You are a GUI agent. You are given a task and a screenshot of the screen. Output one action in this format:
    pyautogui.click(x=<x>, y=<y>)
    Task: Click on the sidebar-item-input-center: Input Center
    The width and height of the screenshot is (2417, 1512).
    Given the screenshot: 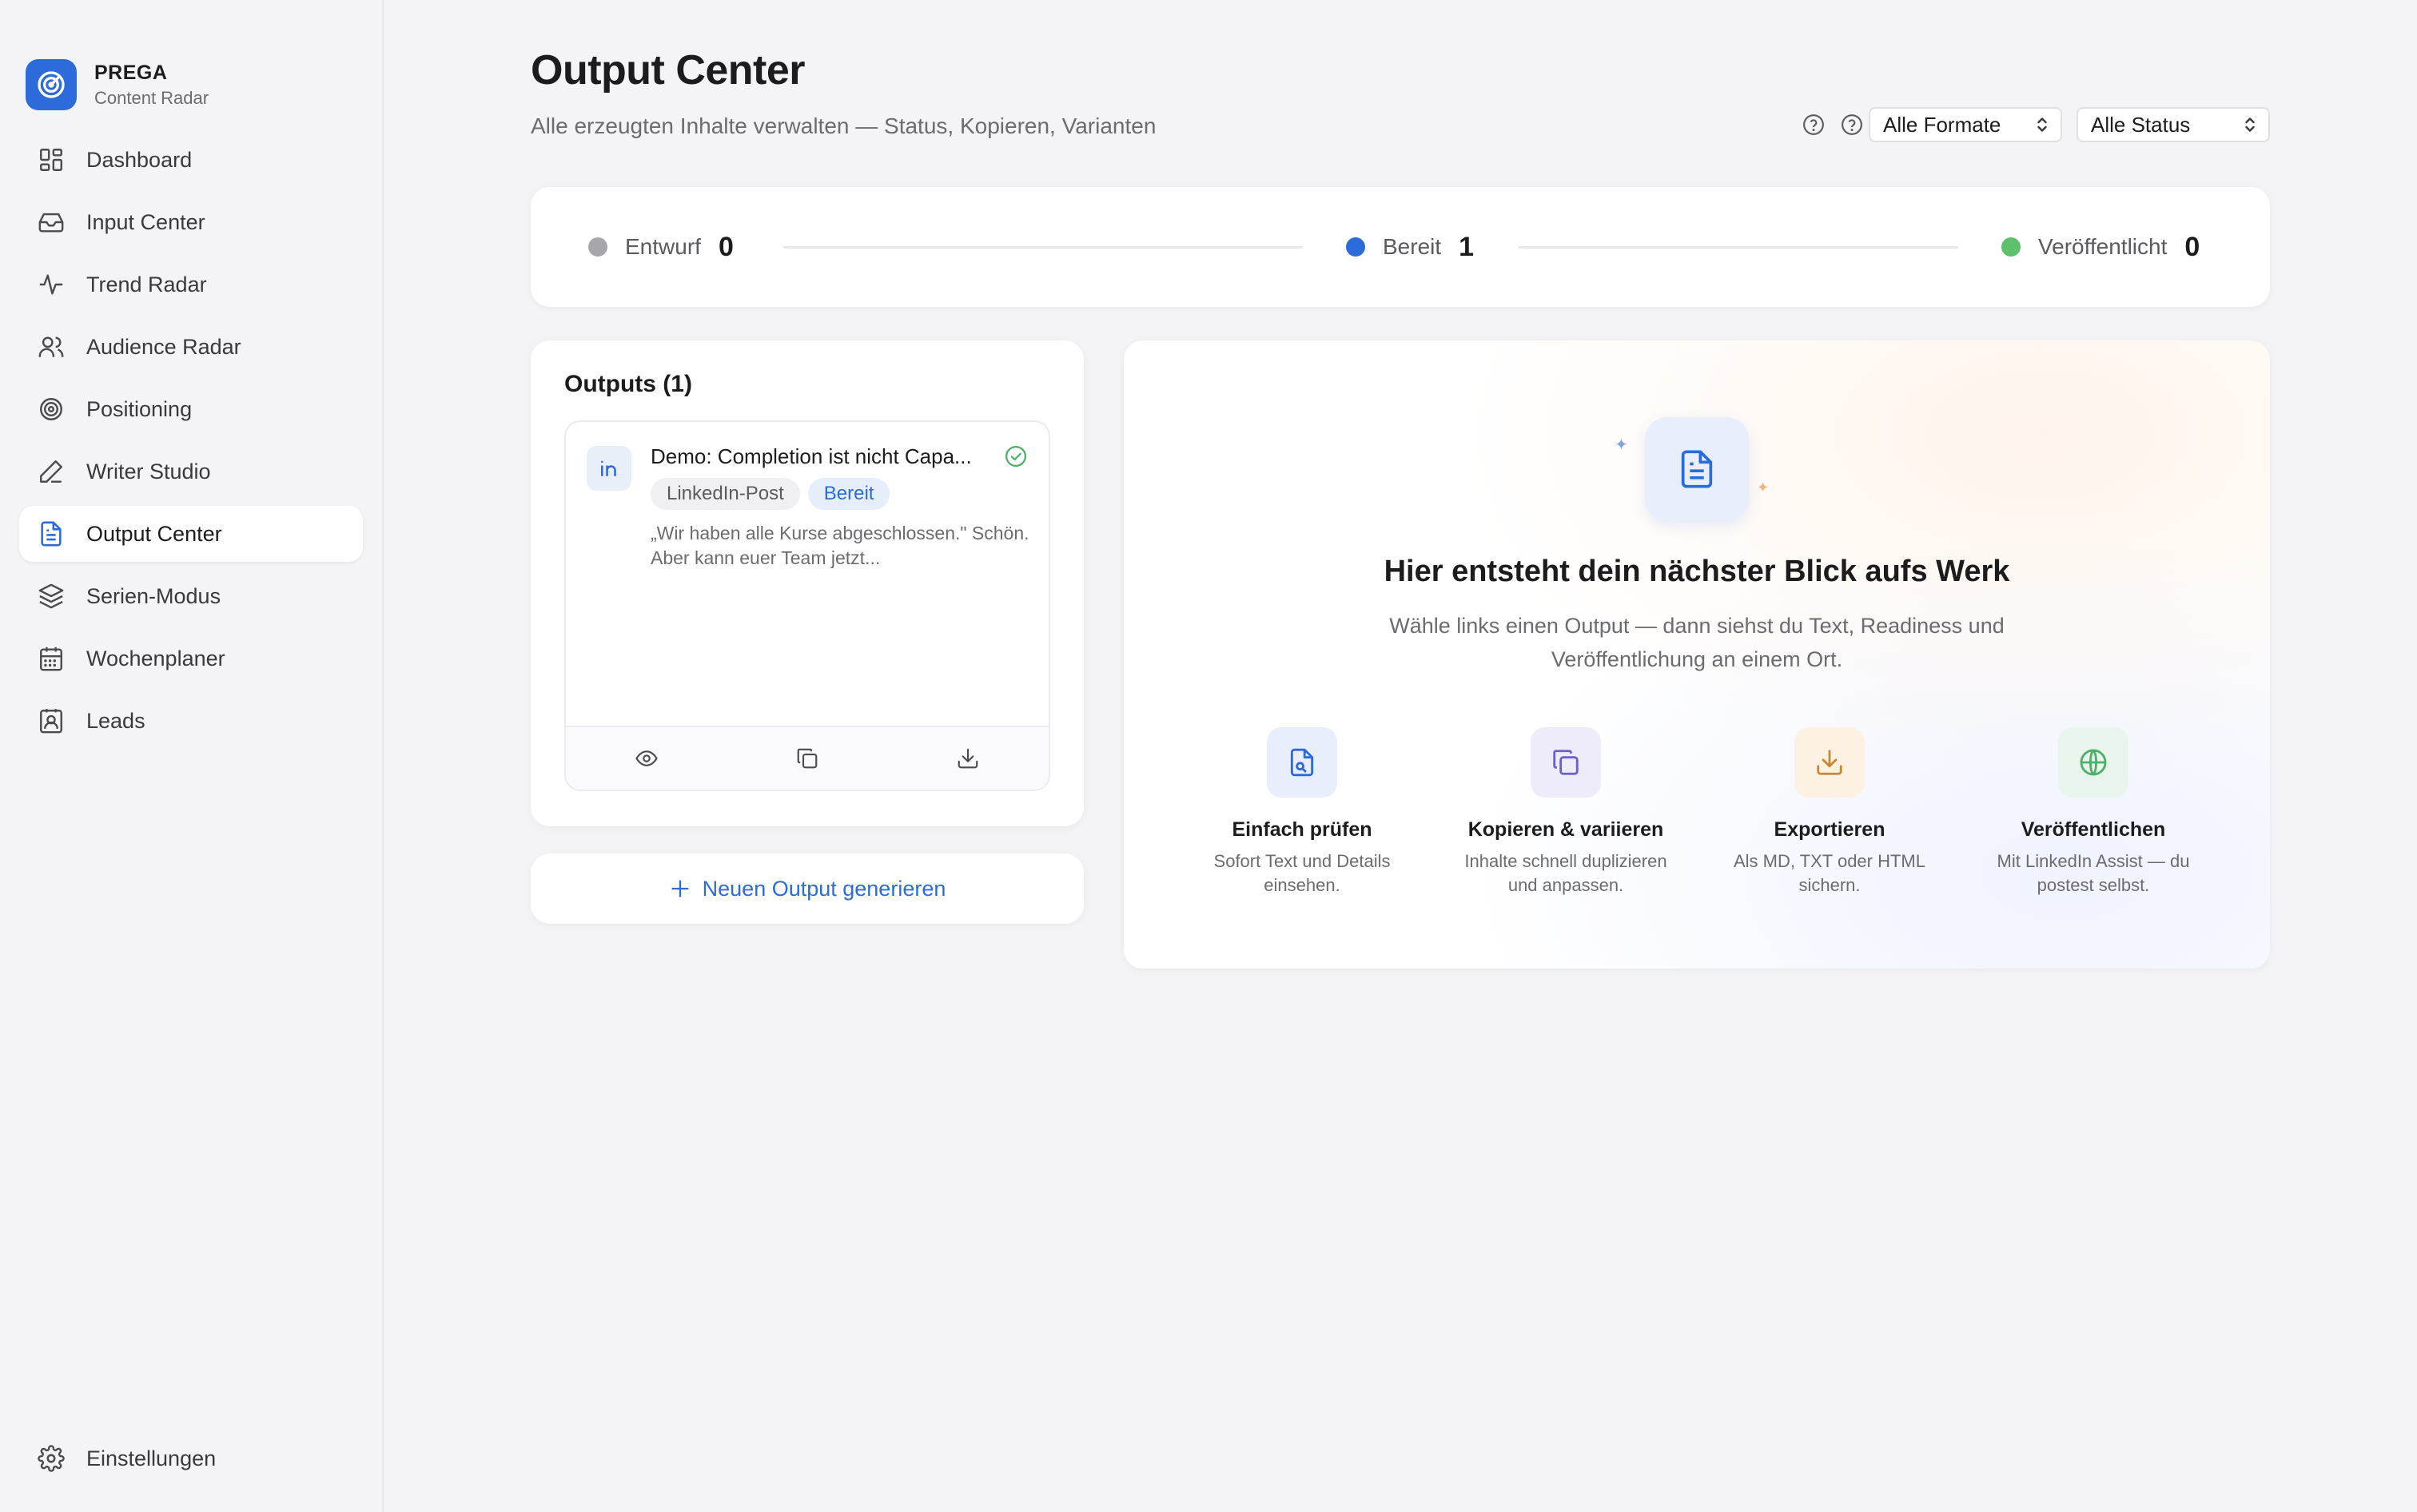 What is the action you would take?
    pyautogui.click(x=191, y=222)
    